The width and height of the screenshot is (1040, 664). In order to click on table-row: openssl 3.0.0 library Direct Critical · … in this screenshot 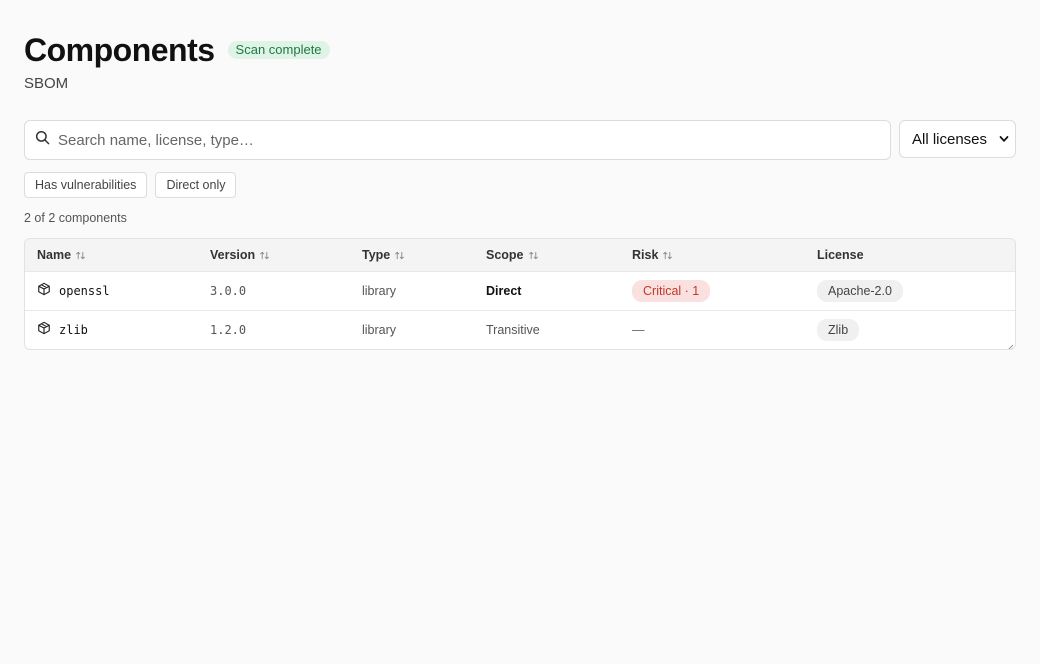, I will do `click(520, 290)`.